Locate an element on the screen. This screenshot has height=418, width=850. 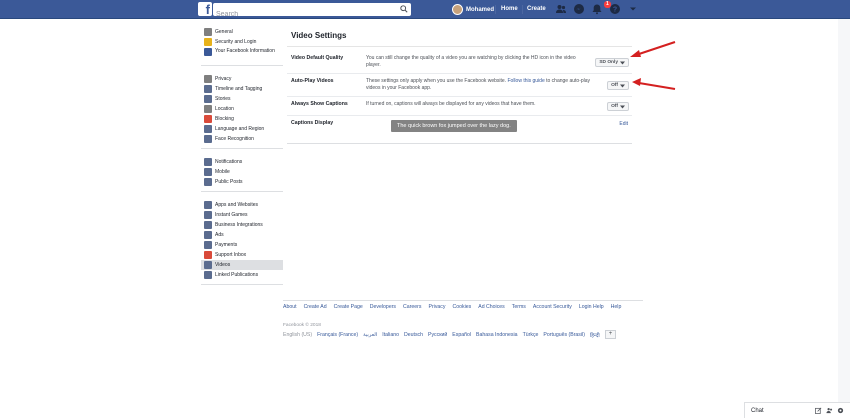
language-option: Français (France) is located at coordinates (337, 335).